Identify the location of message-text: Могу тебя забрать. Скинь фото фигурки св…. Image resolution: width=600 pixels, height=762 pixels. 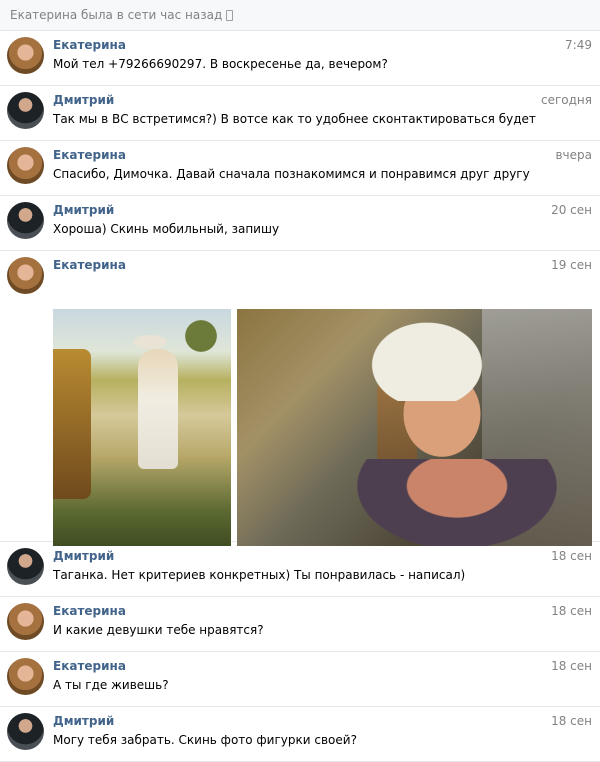
(205, 740).